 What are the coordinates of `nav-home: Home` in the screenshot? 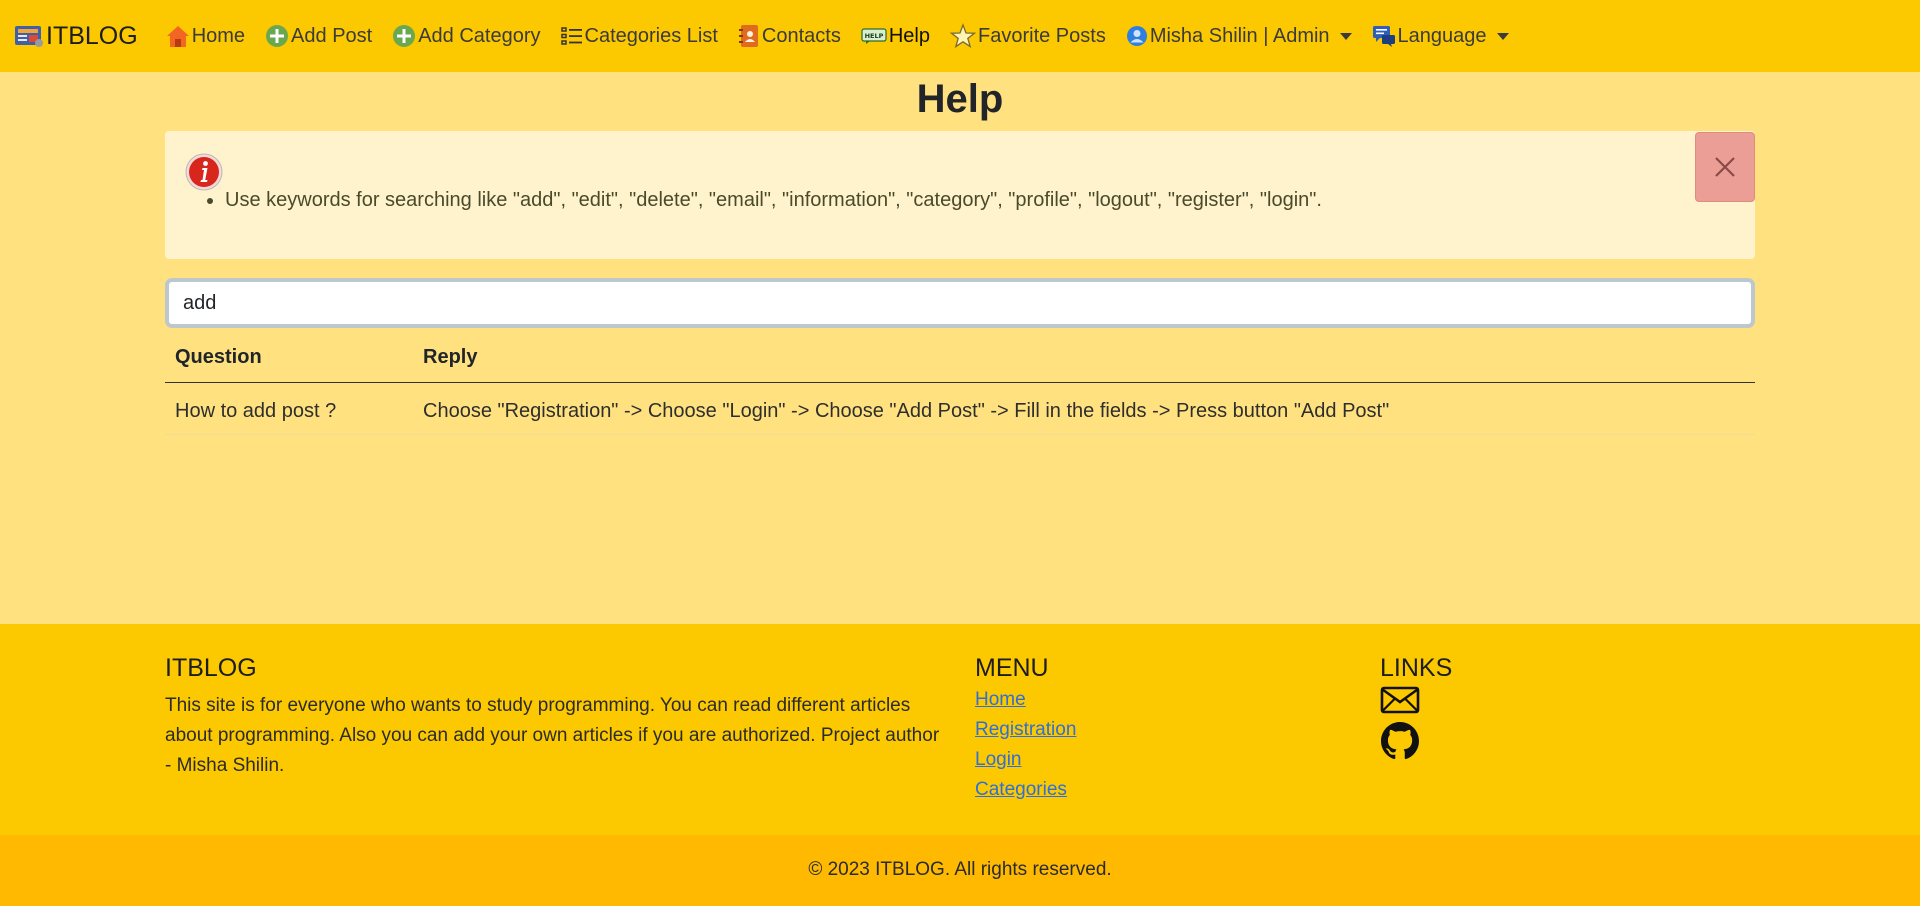 It's located at (205, 36).